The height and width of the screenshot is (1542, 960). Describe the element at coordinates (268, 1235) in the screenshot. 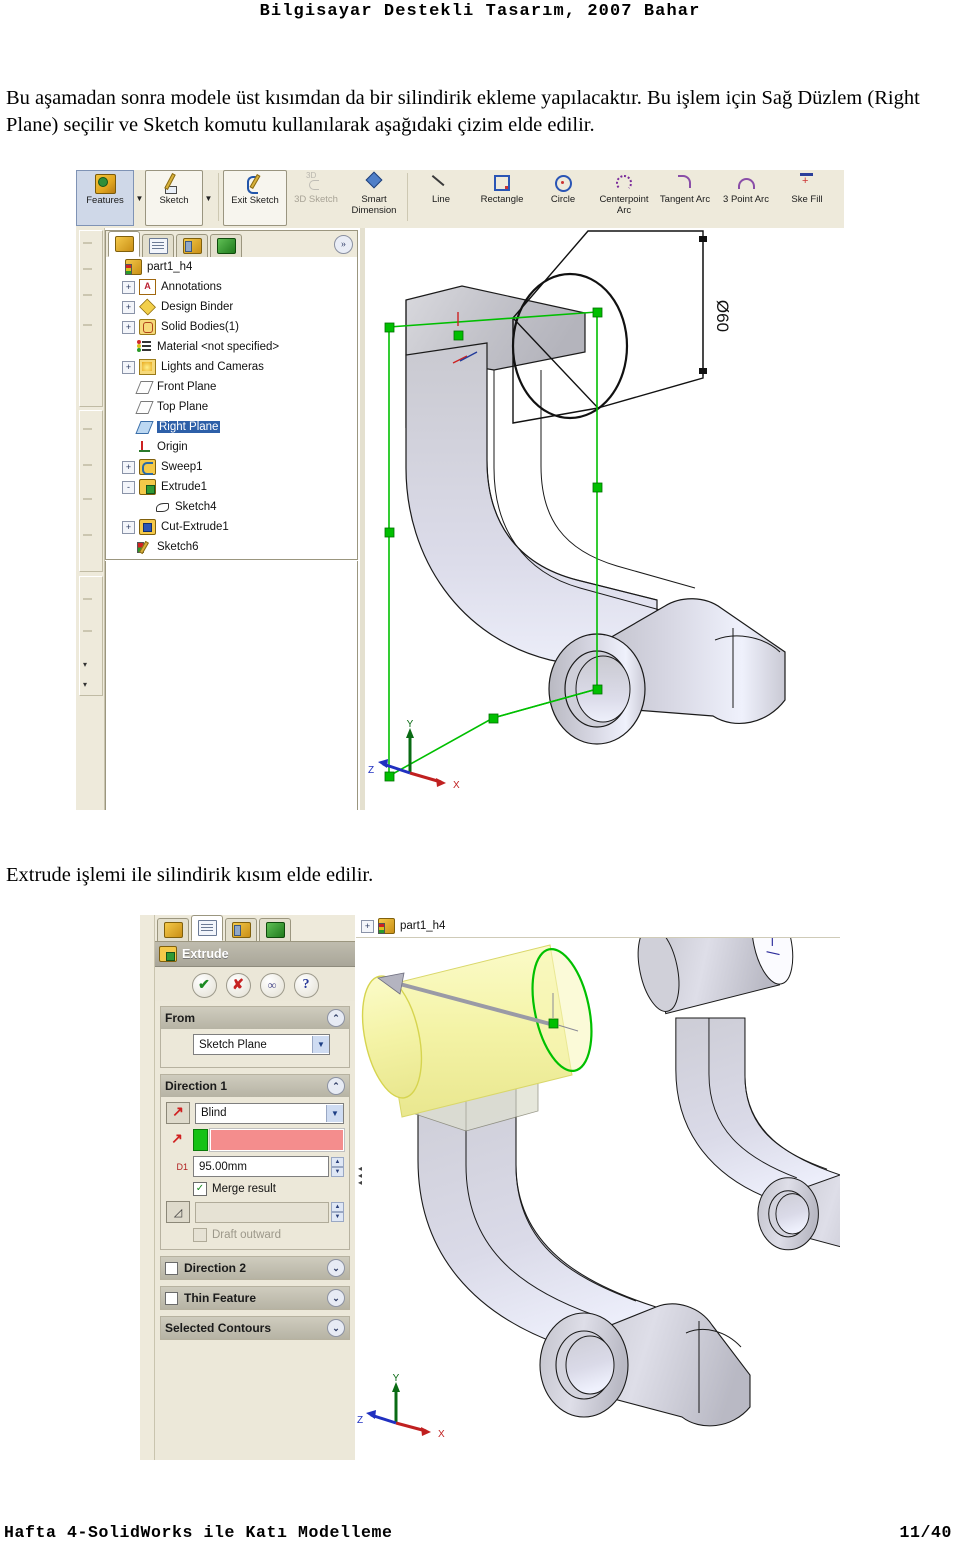

I see `draft-outward-checkbox: Draft outward` at that location.